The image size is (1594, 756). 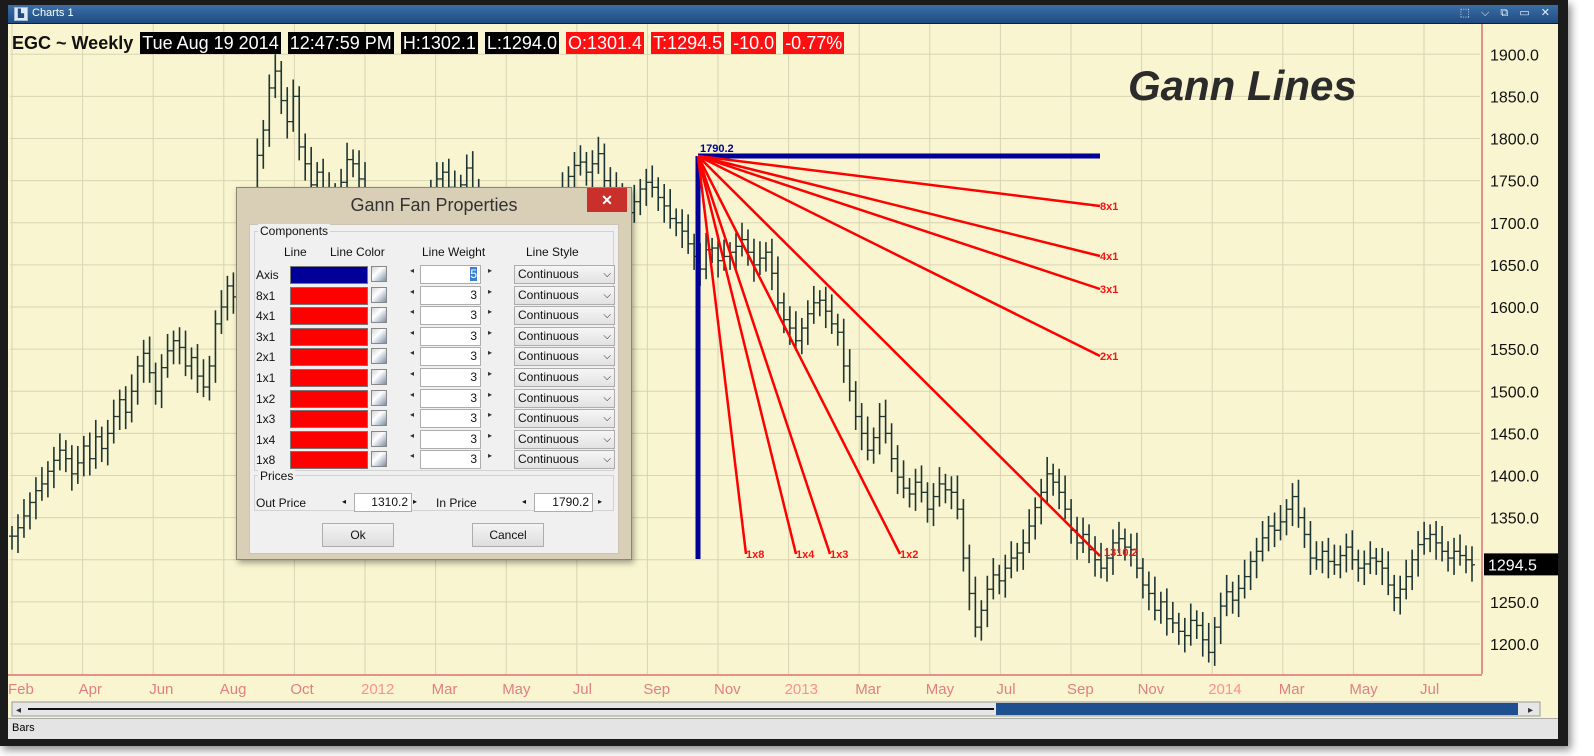 I want to click on in-price-left-arrow-icon: ◂, so click(x=524, y=501).